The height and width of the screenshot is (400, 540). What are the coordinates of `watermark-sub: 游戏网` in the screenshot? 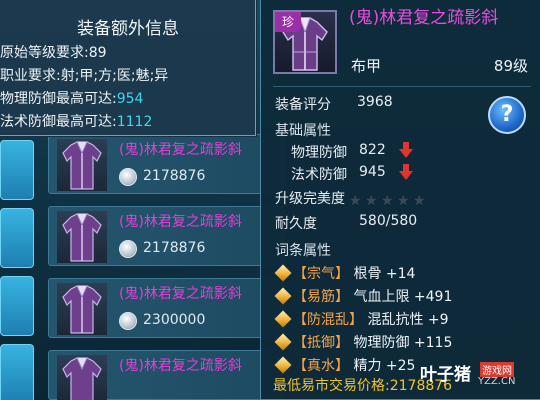 It's located at (497, 369).